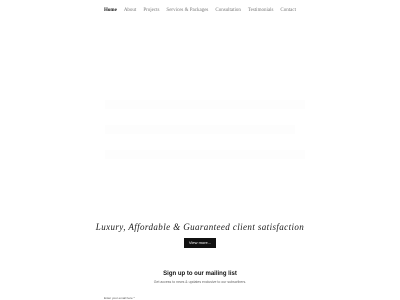 This screenshot has width=400, height=300. What do you see at coordinates (151, 11) in the screenshot?
I see `nav-item-projects: Projects` at bounding box center [151, 11].